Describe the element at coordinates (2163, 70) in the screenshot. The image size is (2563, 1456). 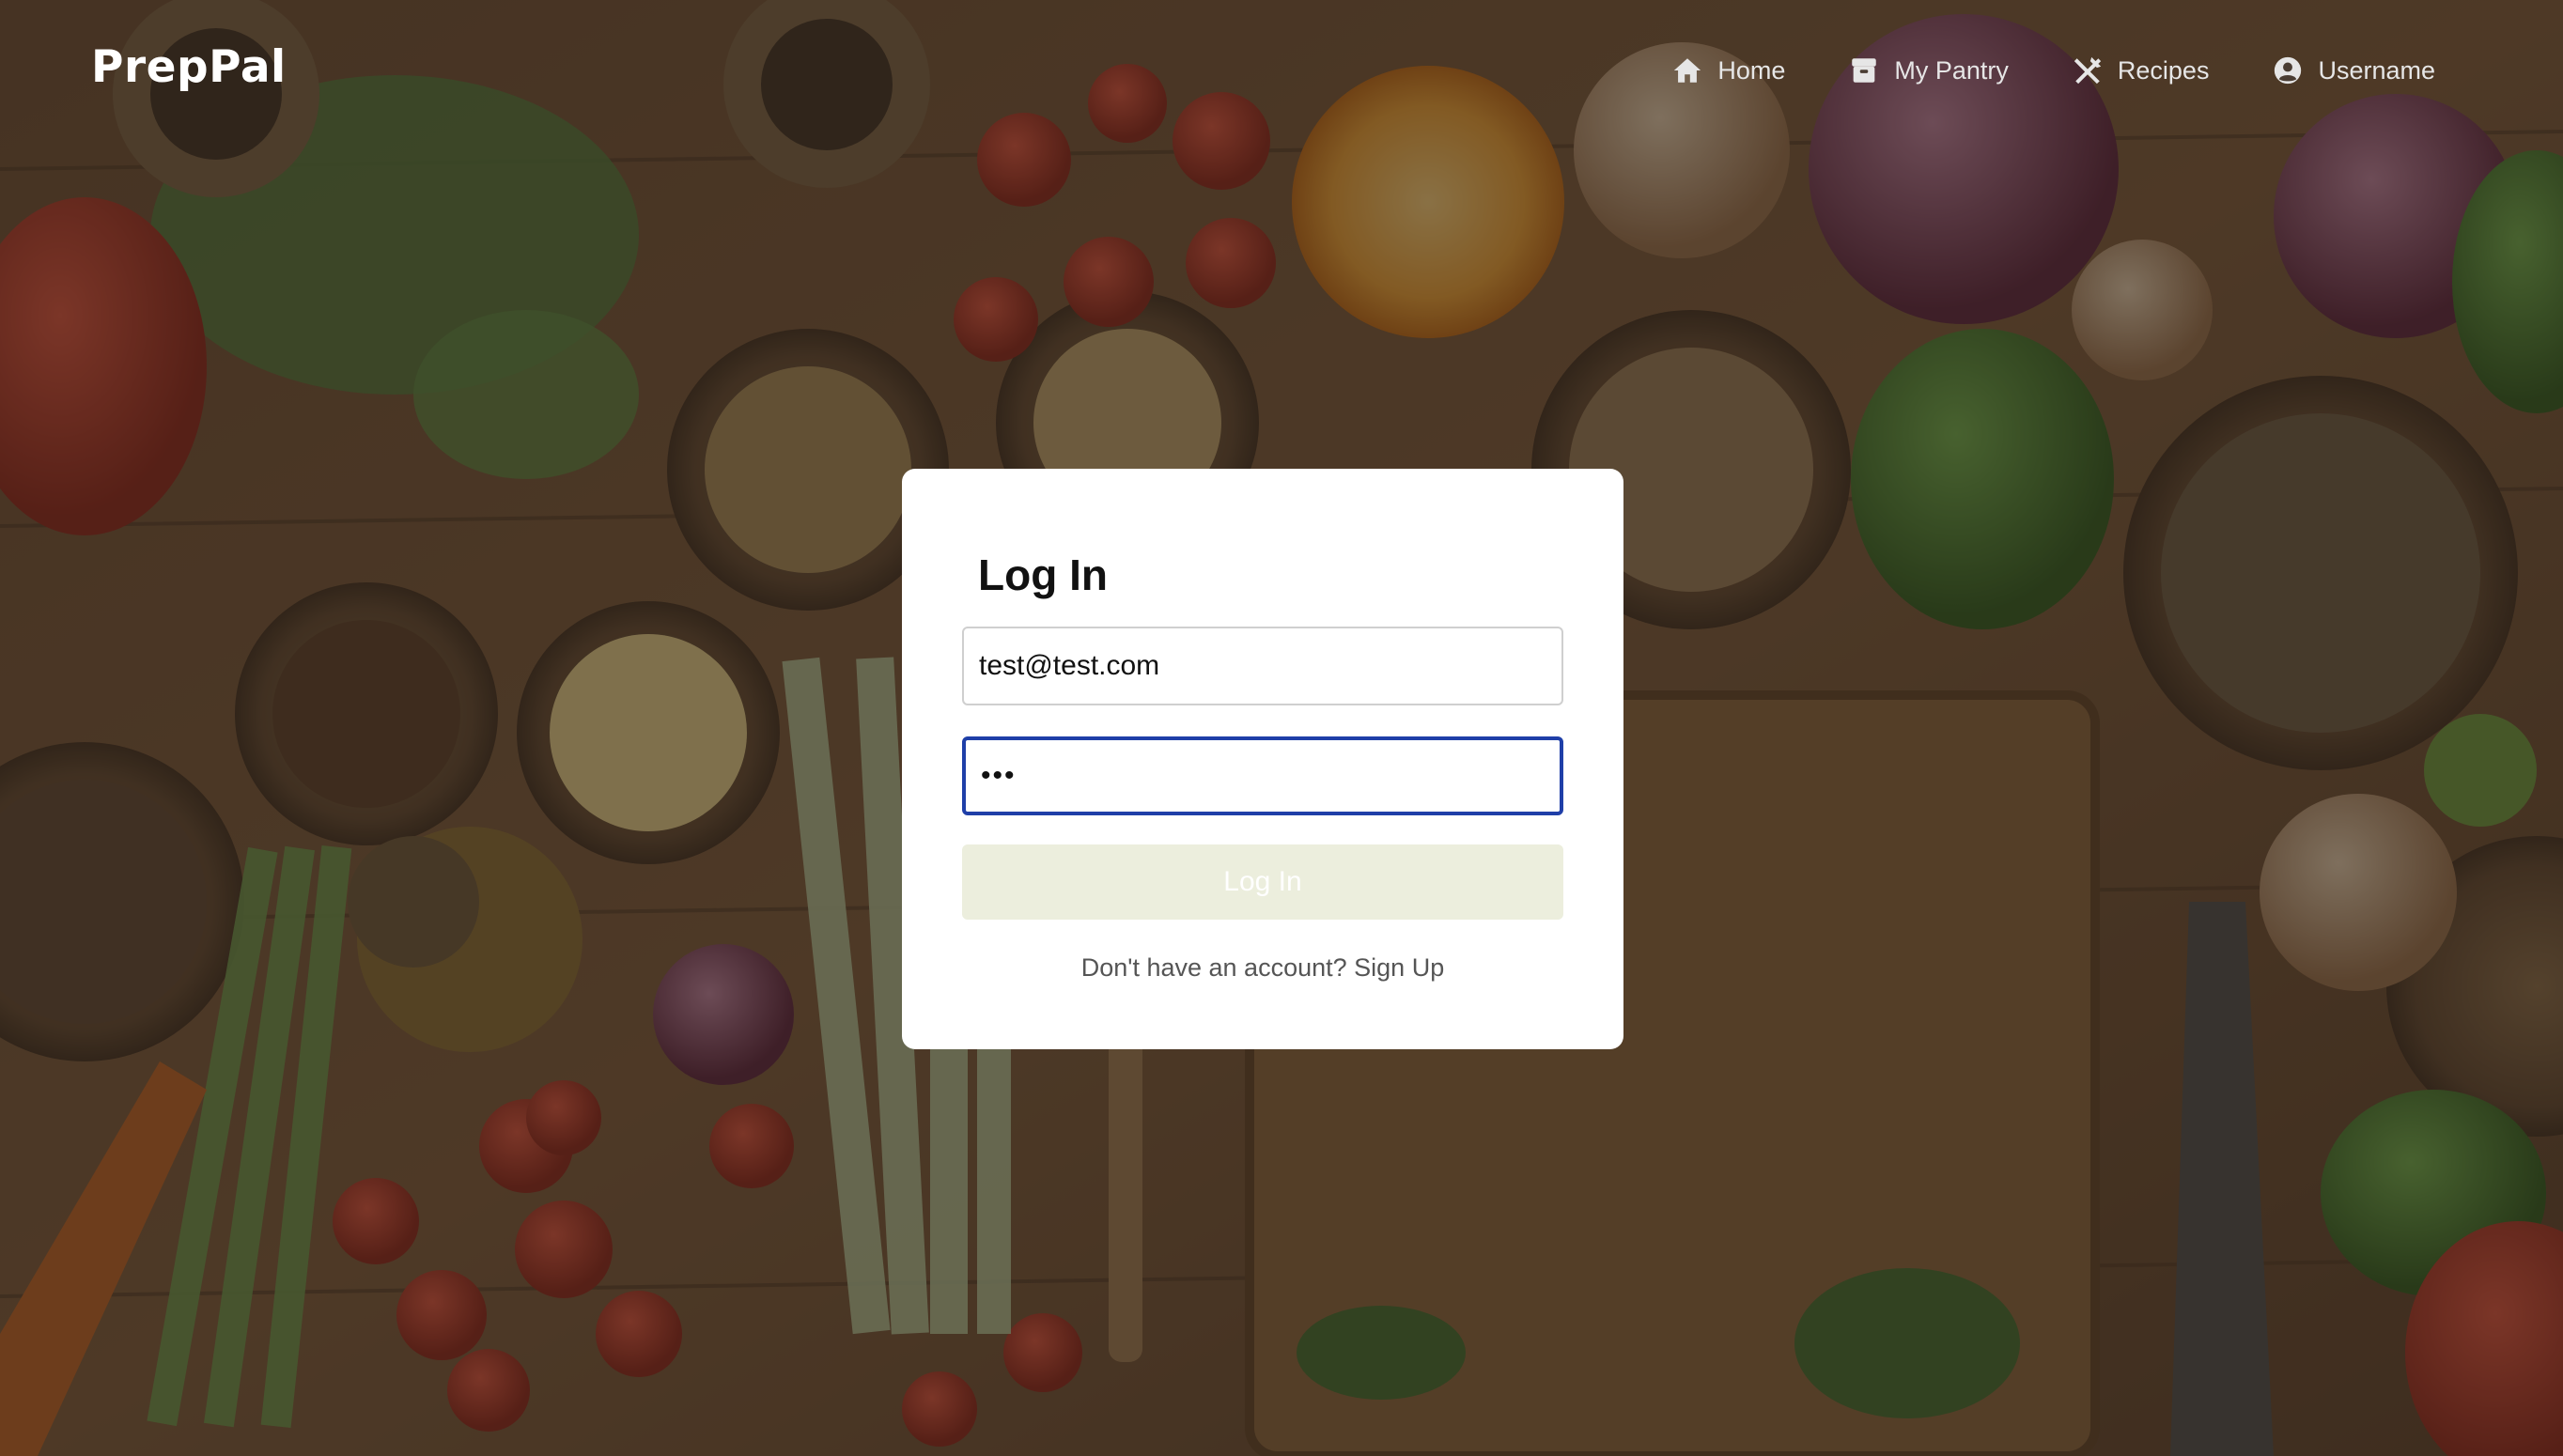
I see `nav-recipes-label: Recipes` at that location.